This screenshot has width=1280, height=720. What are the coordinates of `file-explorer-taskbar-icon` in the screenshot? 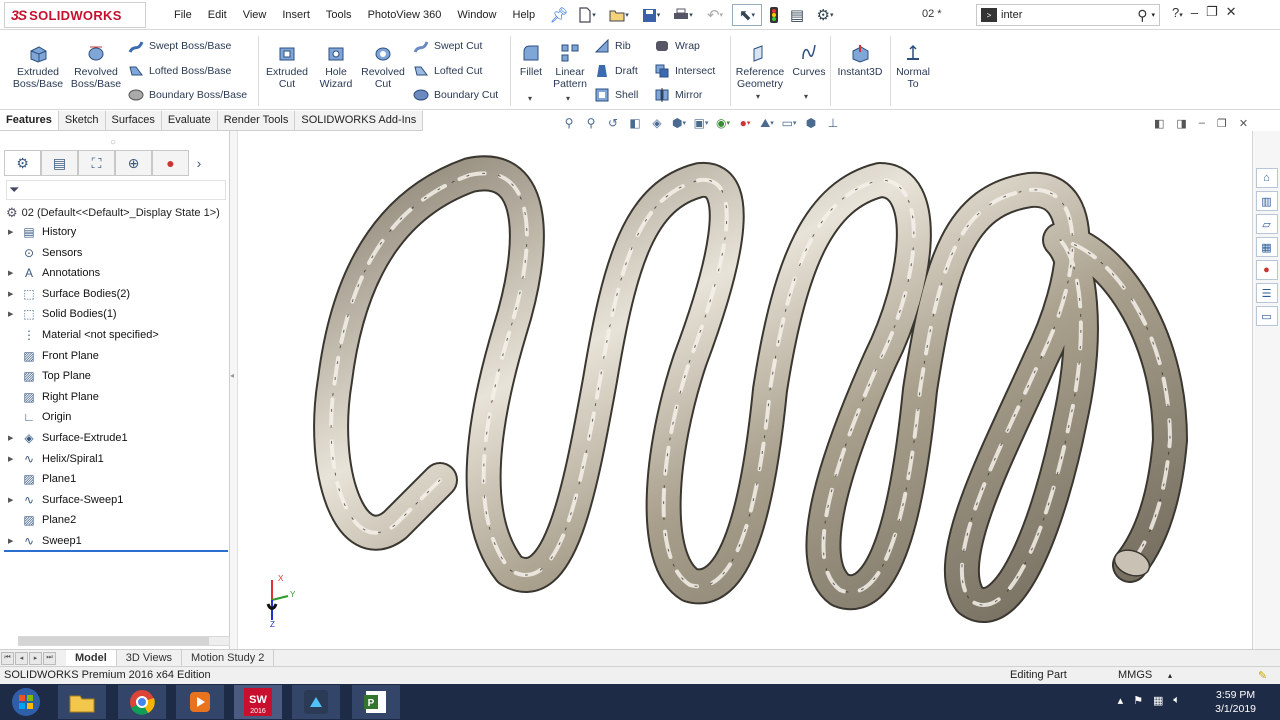 It's located at (82, 702).